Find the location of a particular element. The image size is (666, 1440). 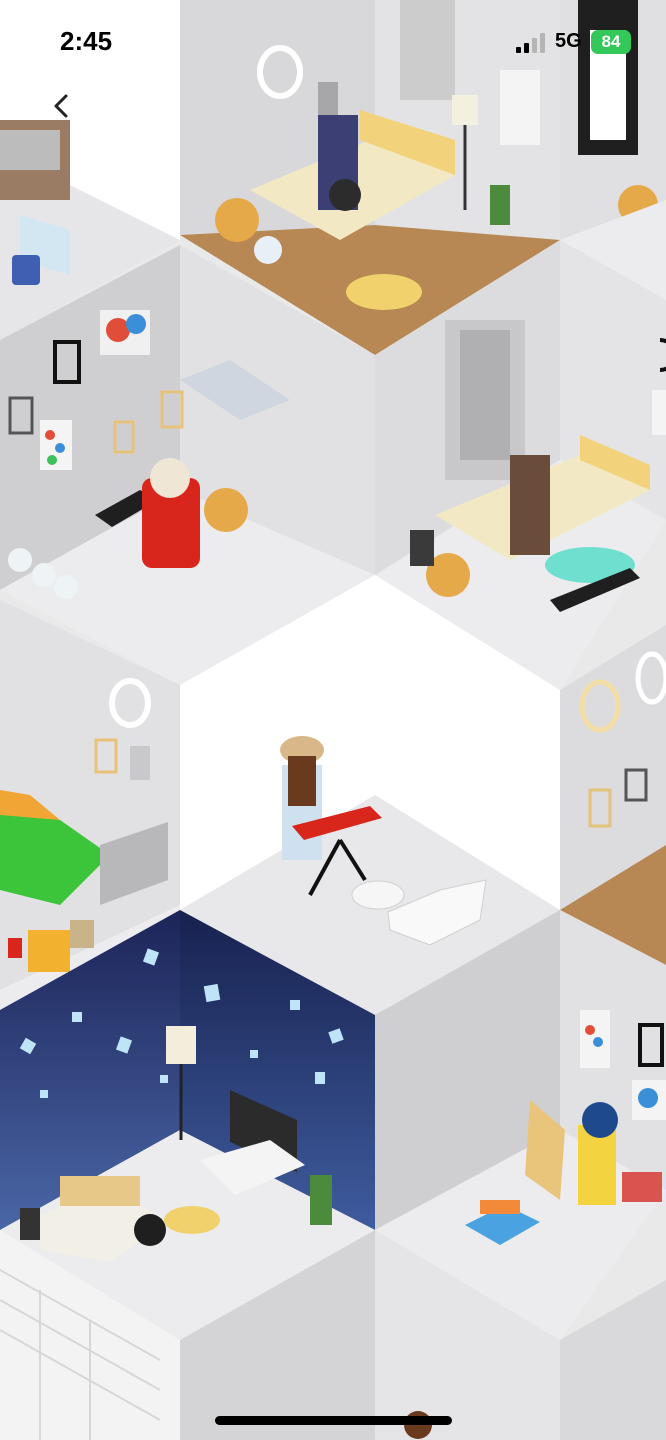

back-button is located at coordinates (62, 106).